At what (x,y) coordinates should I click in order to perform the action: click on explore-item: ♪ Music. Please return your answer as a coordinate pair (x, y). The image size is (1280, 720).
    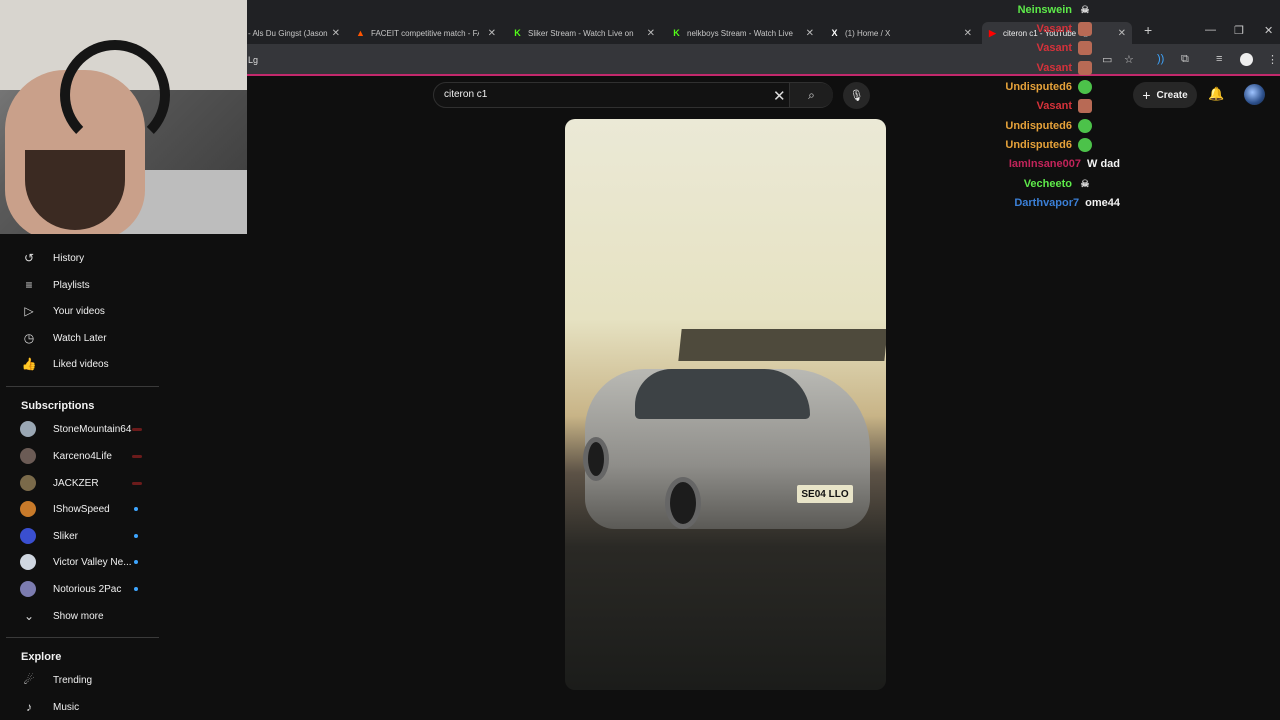
    Looking at the image, I should click on (90, 707).